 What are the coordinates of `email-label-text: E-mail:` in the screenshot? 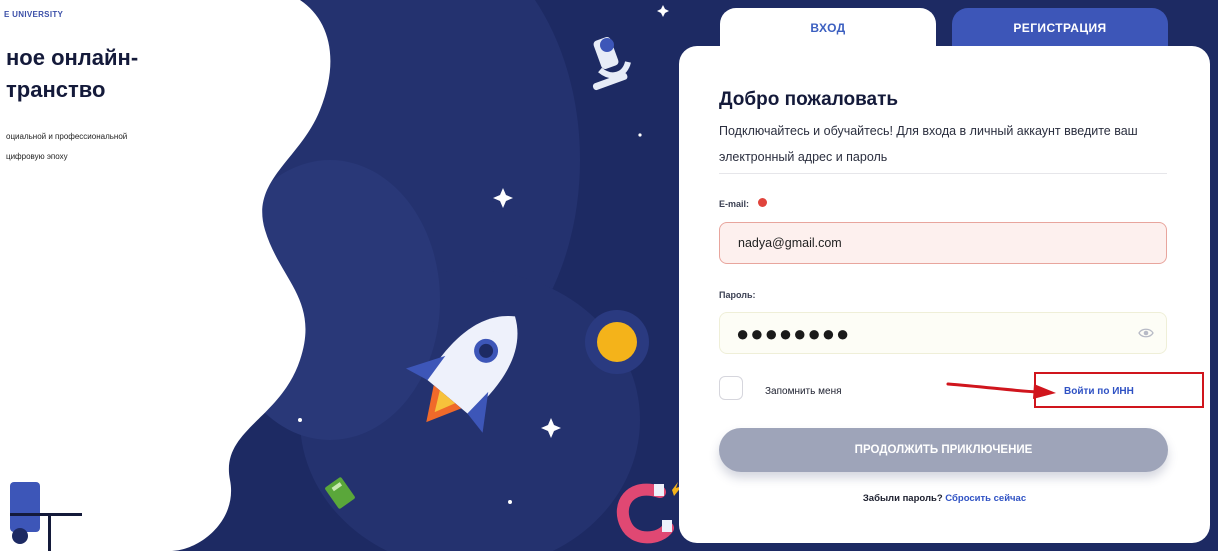 It's located at (734, 204).